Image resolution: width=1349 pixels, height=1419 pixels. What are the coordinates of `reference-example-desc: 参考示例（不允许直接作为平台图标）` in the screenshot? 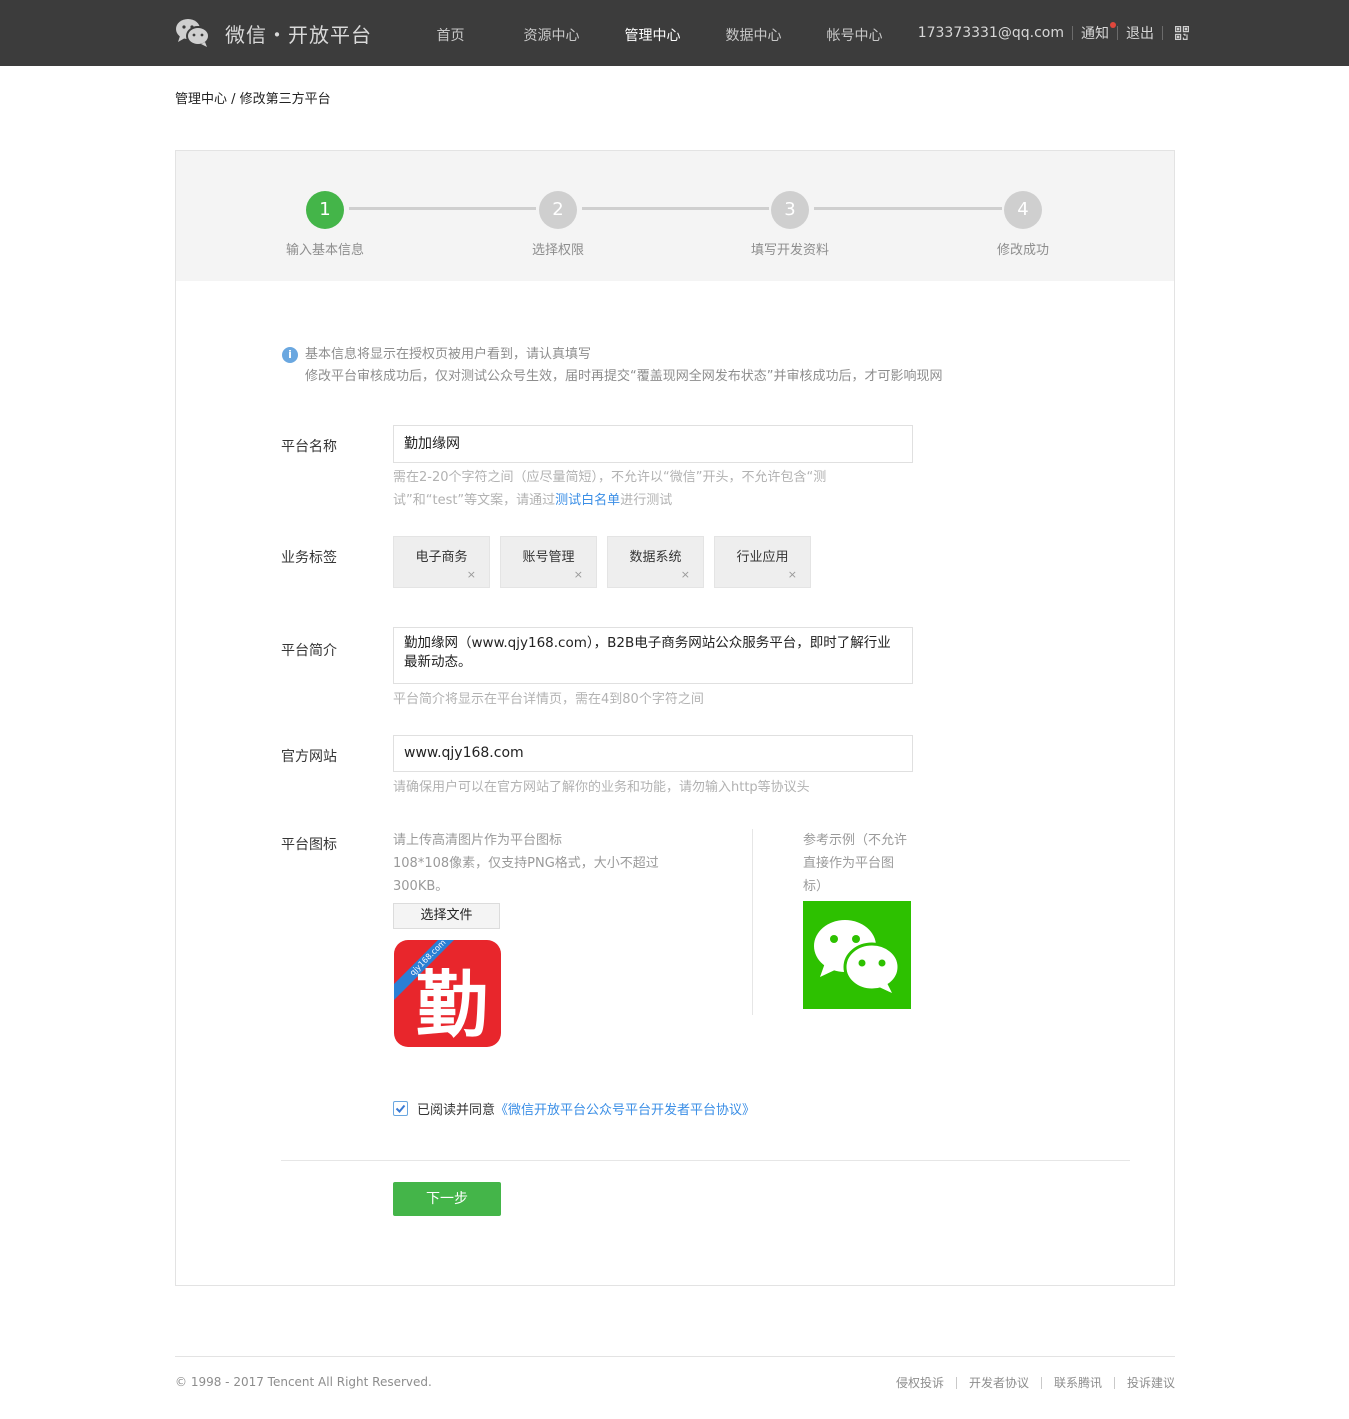 It's located at (855, 863).